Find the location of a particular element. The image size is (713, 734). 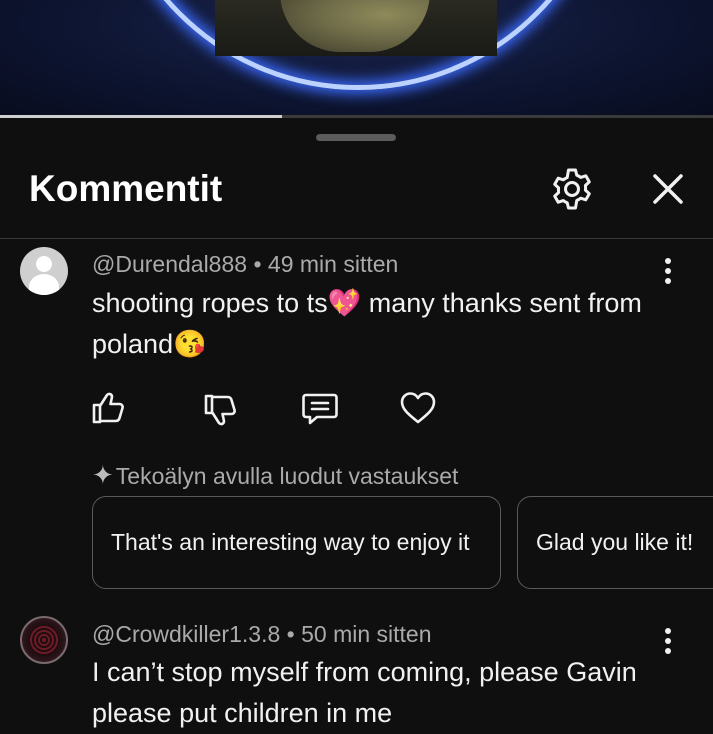

comment-time: 49 min sitten is located at coordinates (333, 264).